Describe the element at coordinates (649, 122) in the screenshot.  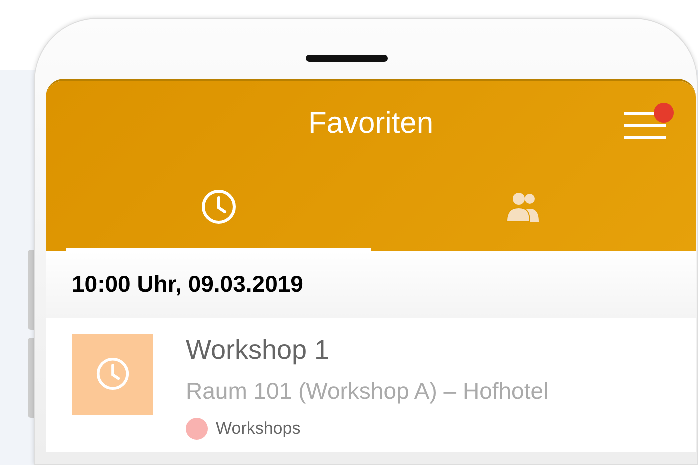
I see `menu-button` at that location.